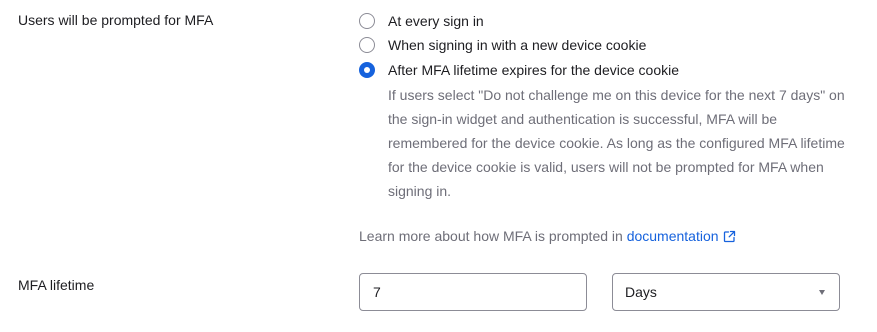 The height and width of the screenshot is (332, 877). Describe the element at coordinates (367, 70) in the screenshot. I see `radio-button-selected` at that location.